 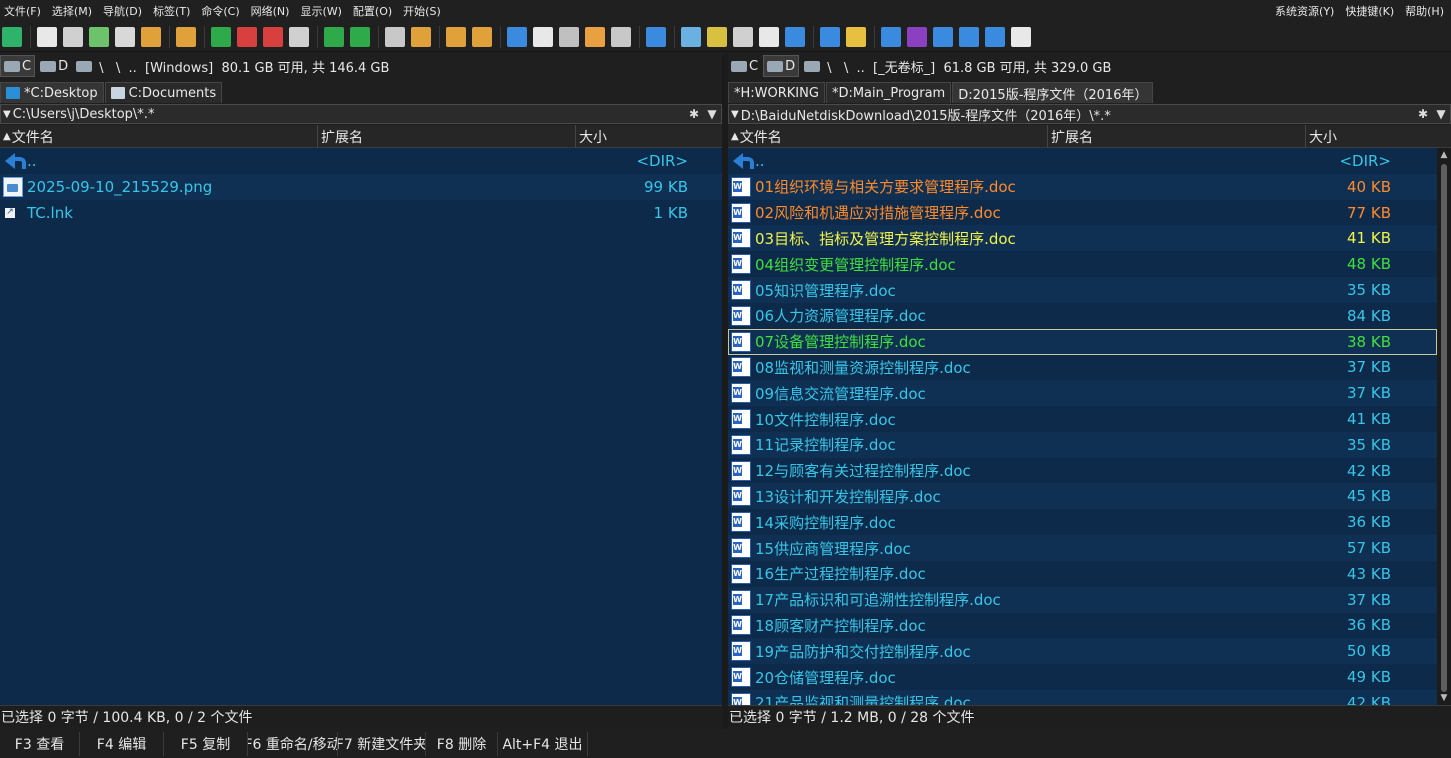 I want to click on scroll-up-icon: ▲, so click(x=1444, y=155).